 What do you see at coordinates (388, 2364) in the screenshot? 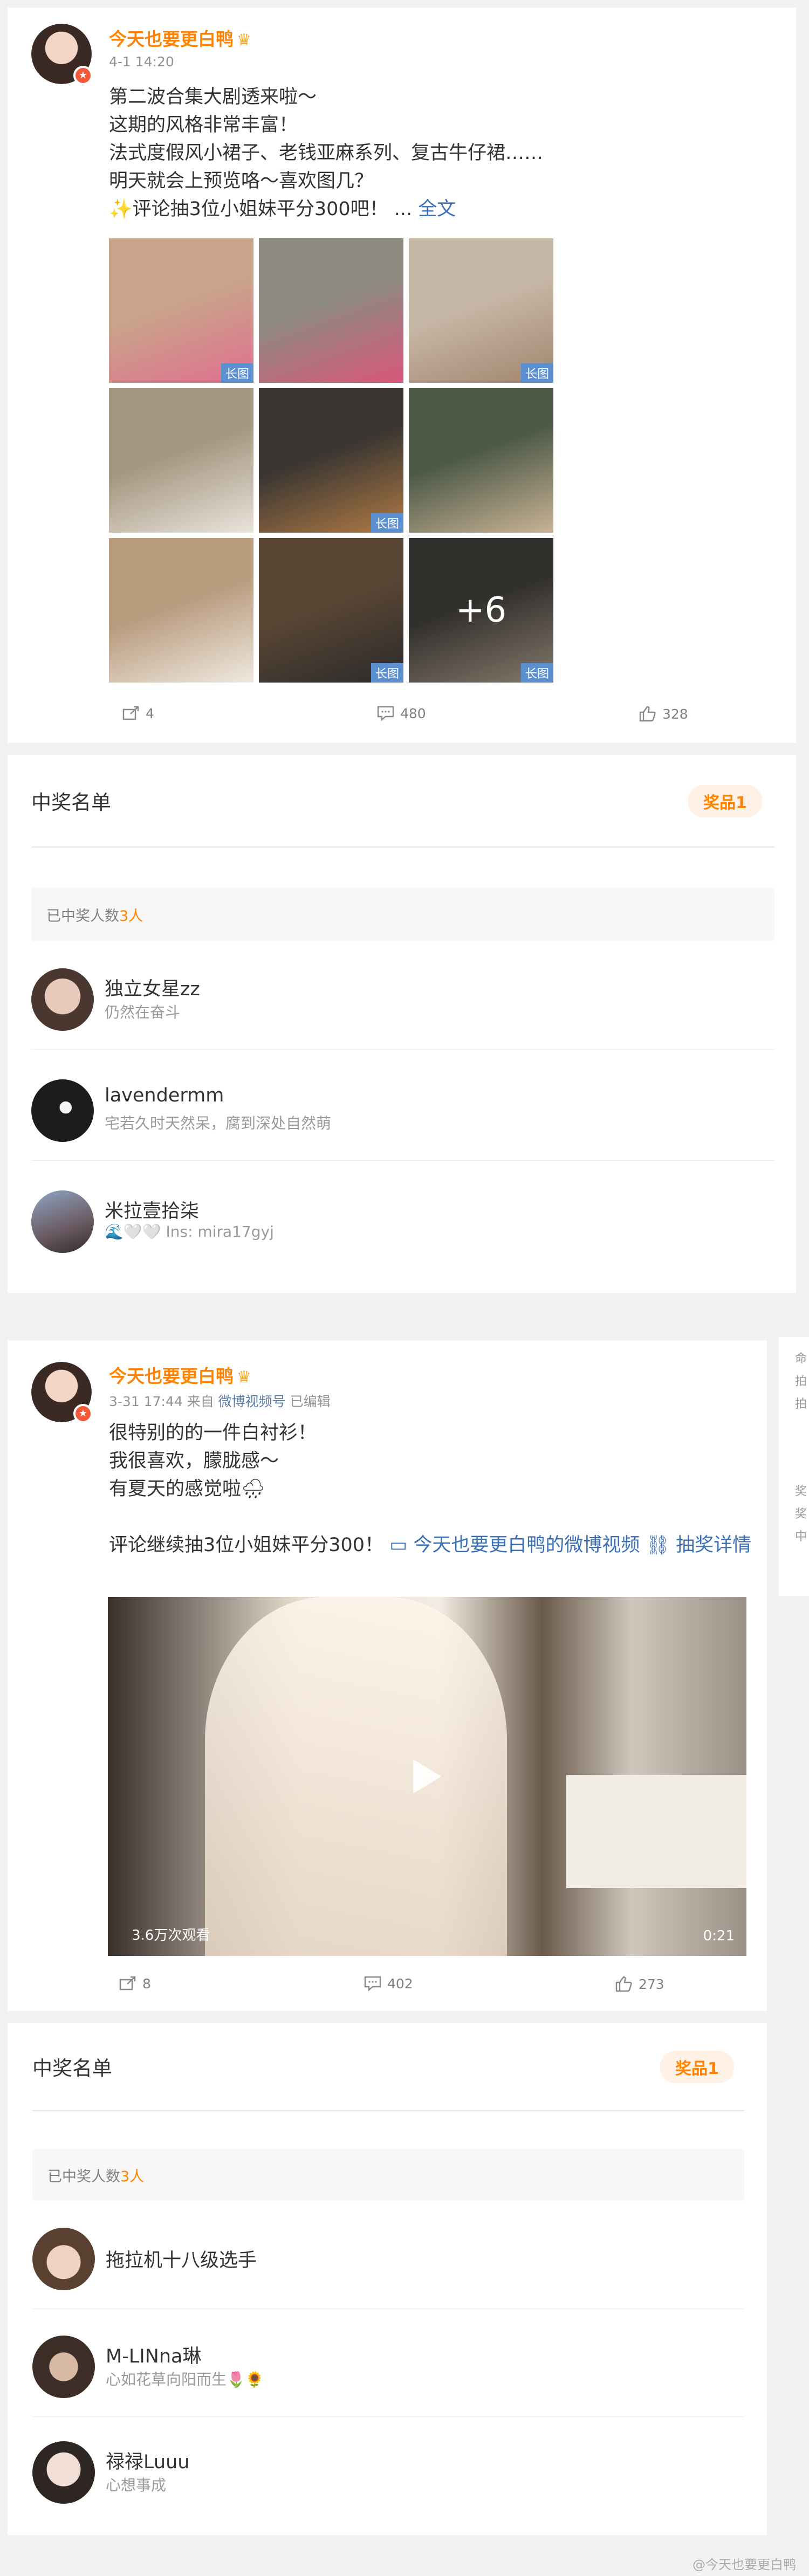
I see `winner-item: M-LINna琳 心如花草向阳而生🌷🌻` at bounding box center [388, 2364].